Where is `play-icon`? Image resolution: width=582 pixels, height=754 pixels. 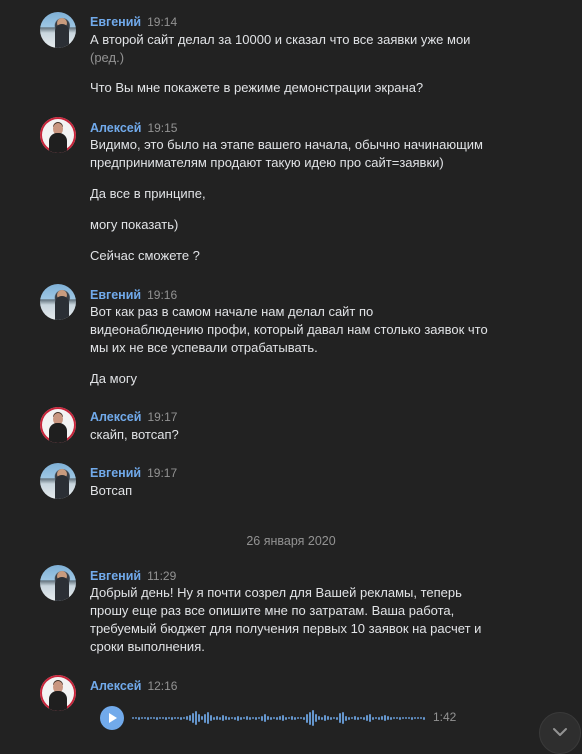
play-icon is located at coordinates (112, 718).